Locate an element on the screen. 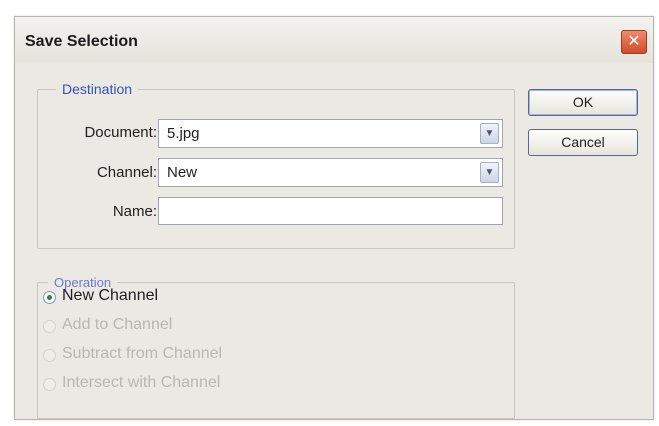  document-value: 5.jpg is located at coordinates (183, 133).